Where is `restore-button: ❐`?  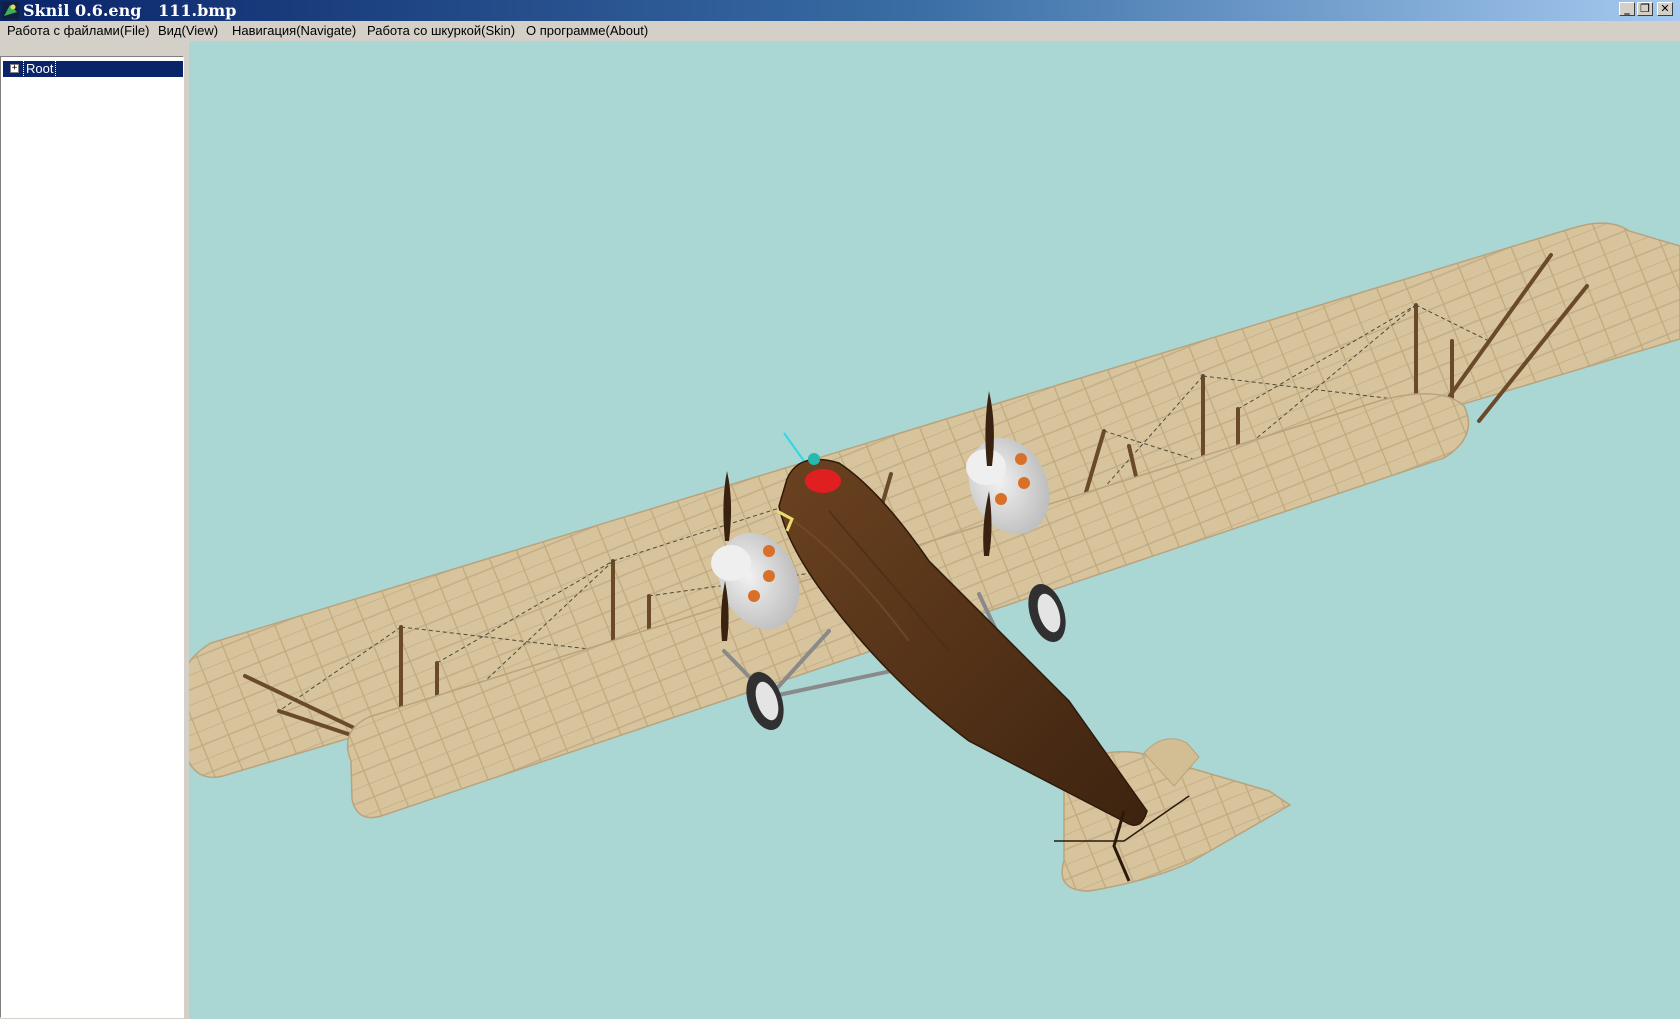 restore-button: ❐ is located at coordinates (1645, 9).